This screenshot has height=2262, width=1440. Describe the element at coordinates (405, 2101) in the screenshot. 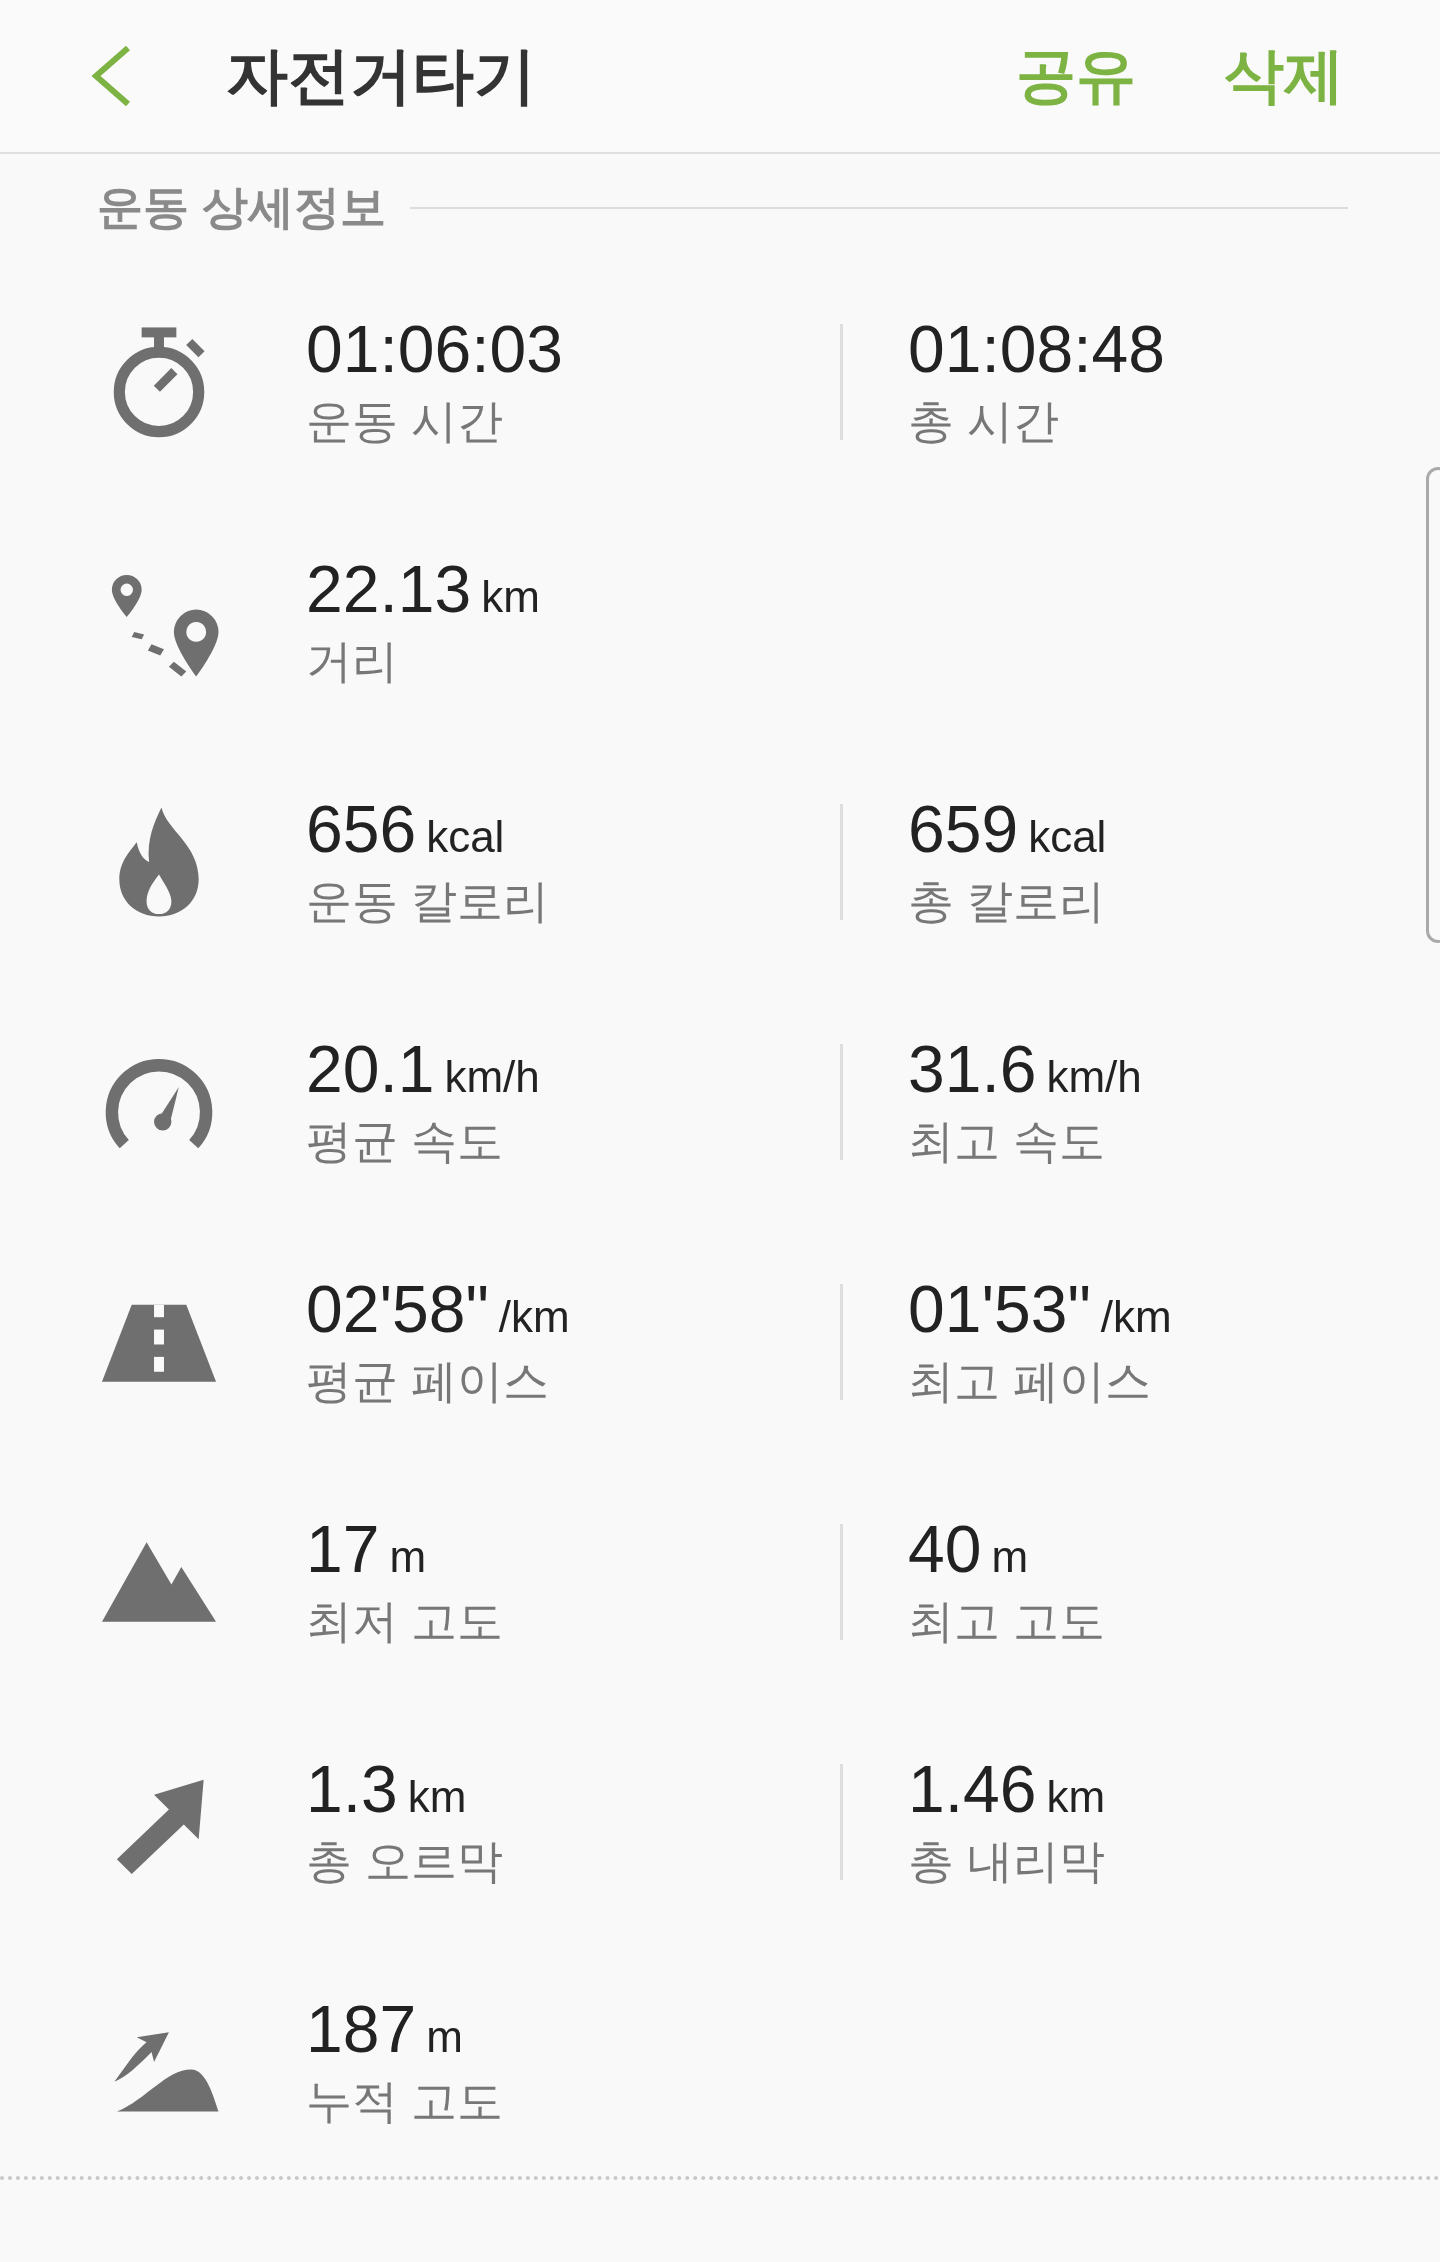

I see `stat-label: 누적 고도` at that location.